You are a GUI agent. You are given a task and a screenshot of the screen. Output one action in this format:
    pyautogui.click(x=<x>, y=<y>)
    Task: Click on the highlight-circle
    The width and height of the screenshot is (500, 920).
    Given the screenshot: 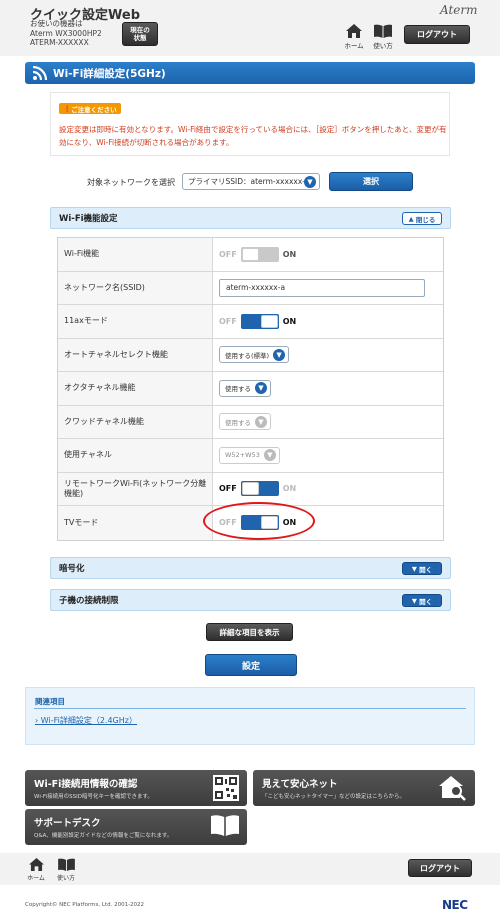 What is the action you would take?
    pyautogui.click(x=259, y=521)
    